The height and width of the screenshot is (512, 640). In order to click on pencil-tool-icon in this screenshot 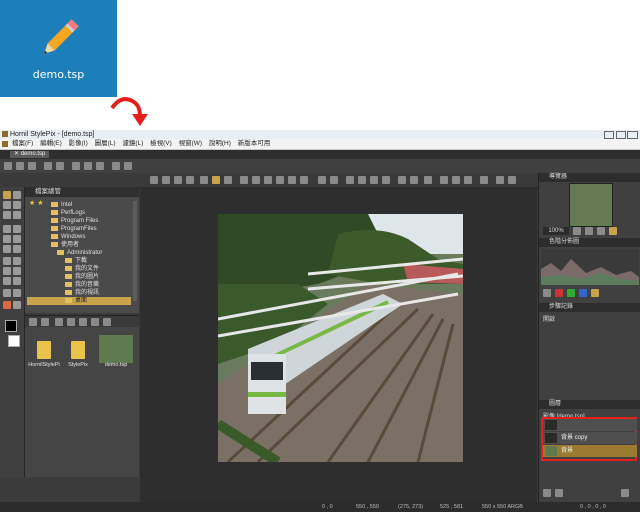, I will do `click(17, 229)`.